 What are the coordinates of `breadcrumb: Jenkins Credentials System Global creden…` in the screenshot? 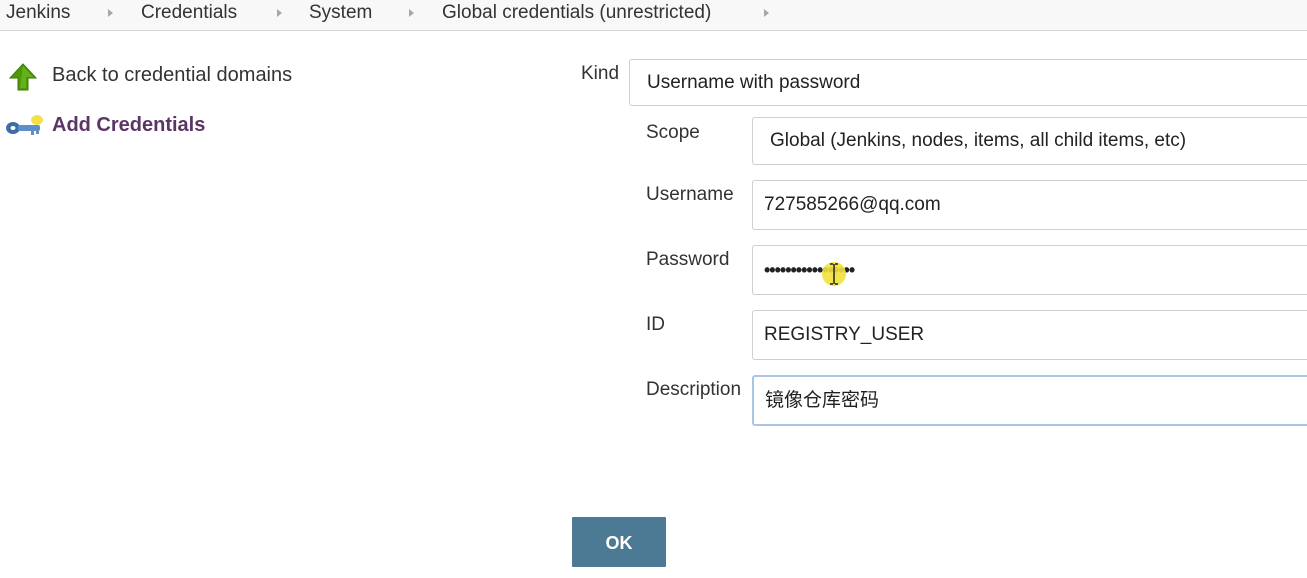 It's located at (653, 15).